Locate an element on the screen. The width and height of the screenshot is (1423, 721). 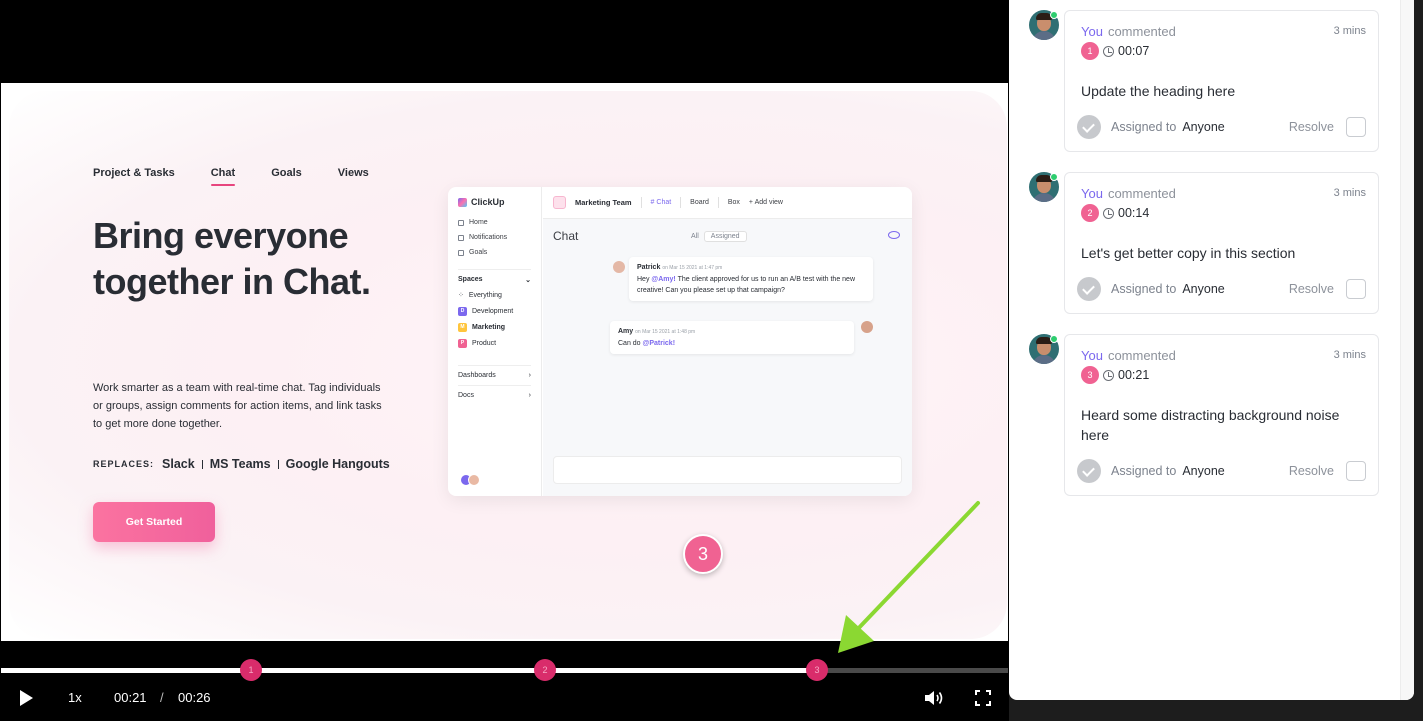
comment-pin-3: 3 is located at coordinates (703, 554).